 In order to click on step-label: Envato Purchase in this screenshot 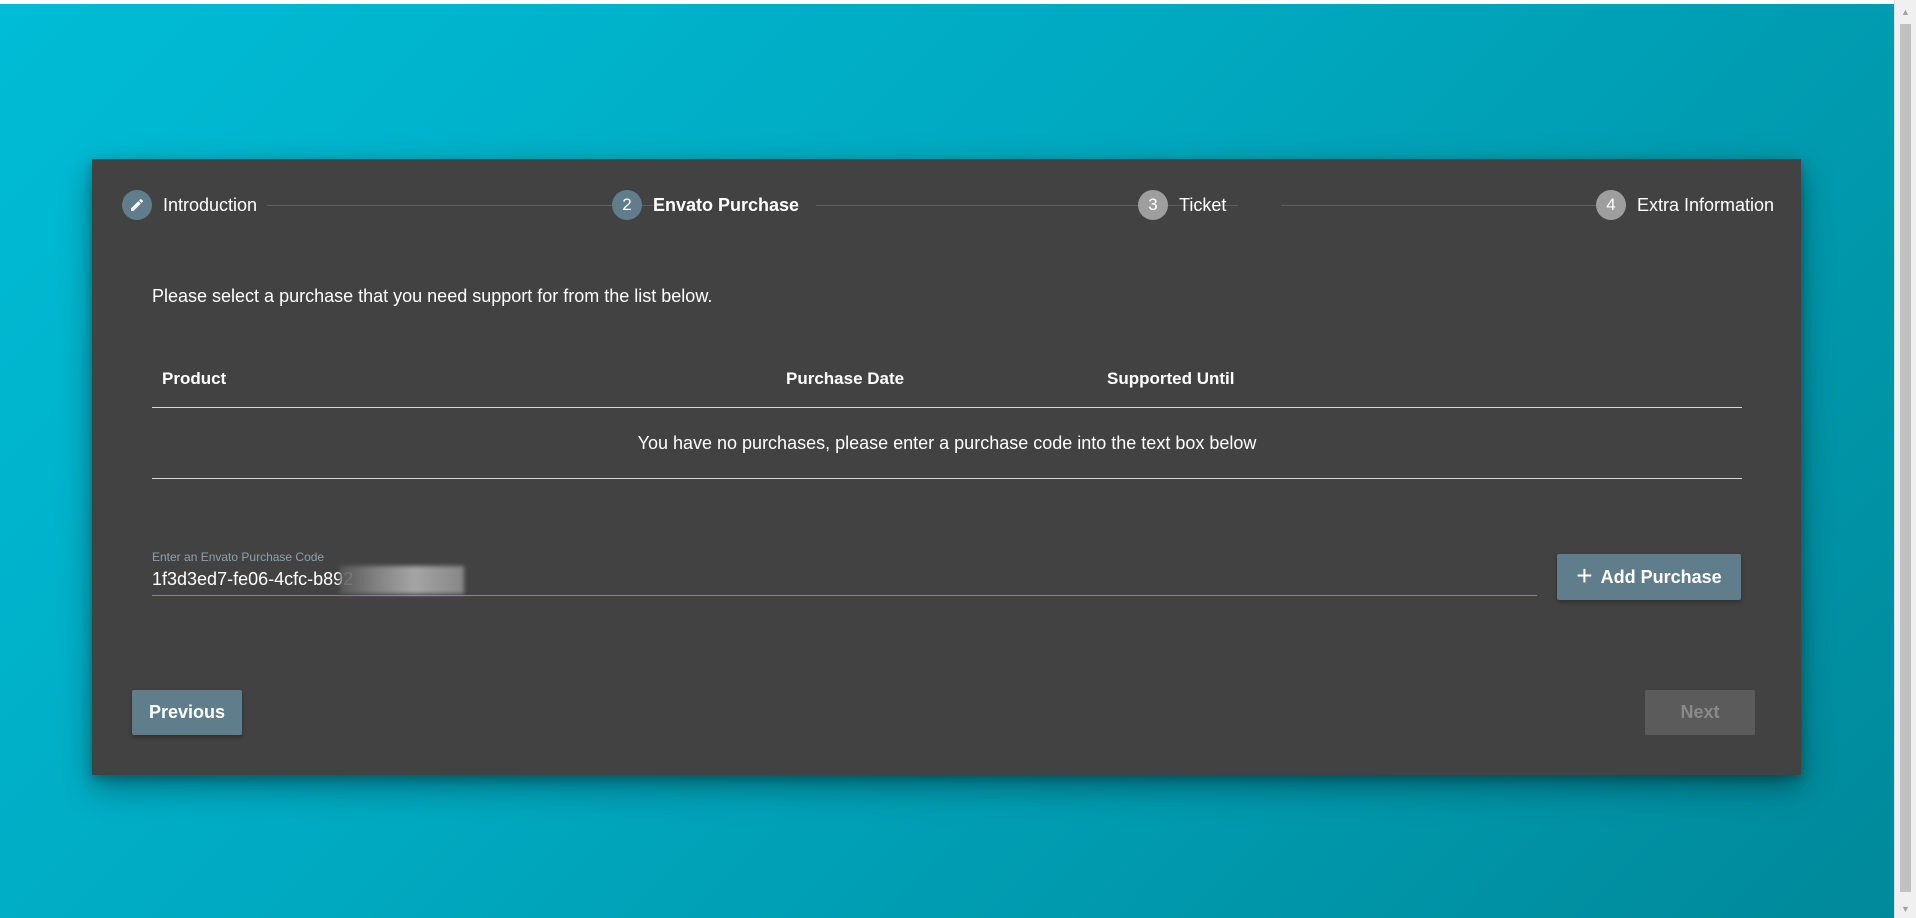, I will do `click(726, 204)`.